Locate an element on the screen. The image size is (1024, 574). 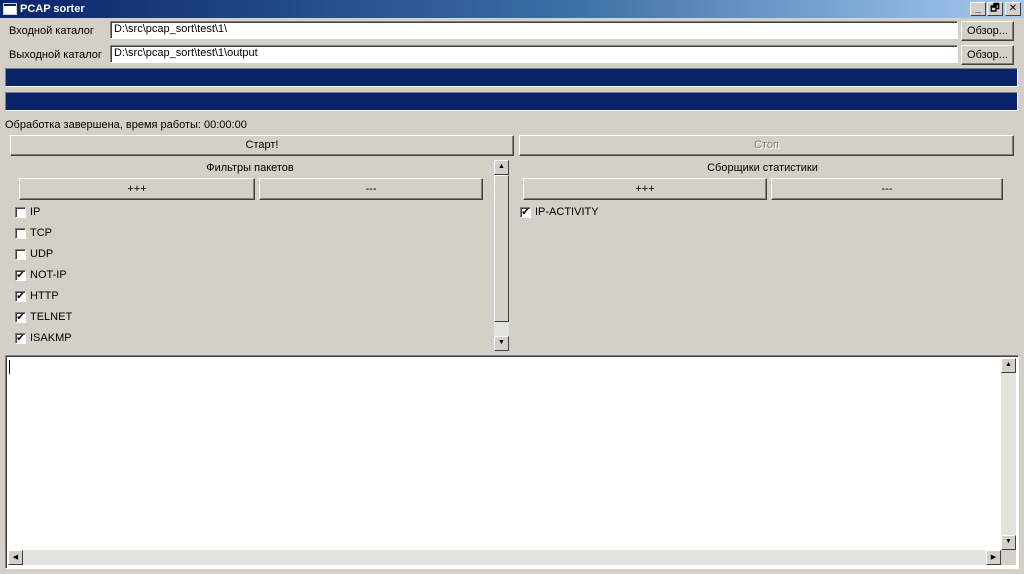
title-bar: PCAP sorter _ 🗗 ✕ is located at coordinates (512, 9).